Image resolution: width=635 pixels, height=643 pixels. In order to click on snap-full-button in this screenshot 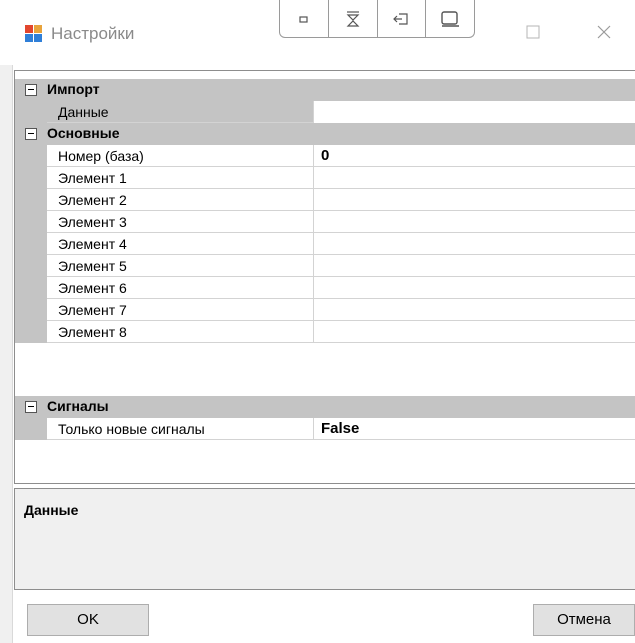, I will do `click(450, 18)`.